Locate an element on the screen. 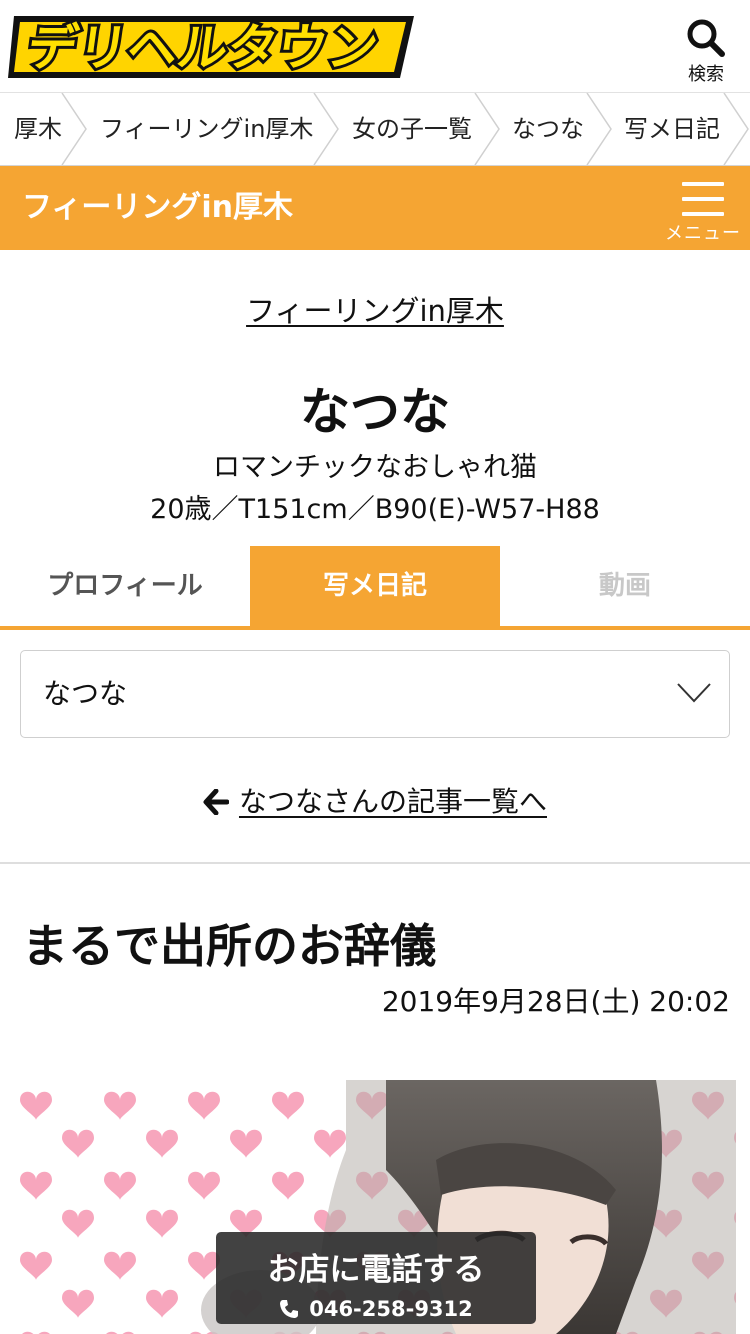 This screenshot has height=1334, width=750. girl-filter-select: なつな is located at coordinates (375, 694).